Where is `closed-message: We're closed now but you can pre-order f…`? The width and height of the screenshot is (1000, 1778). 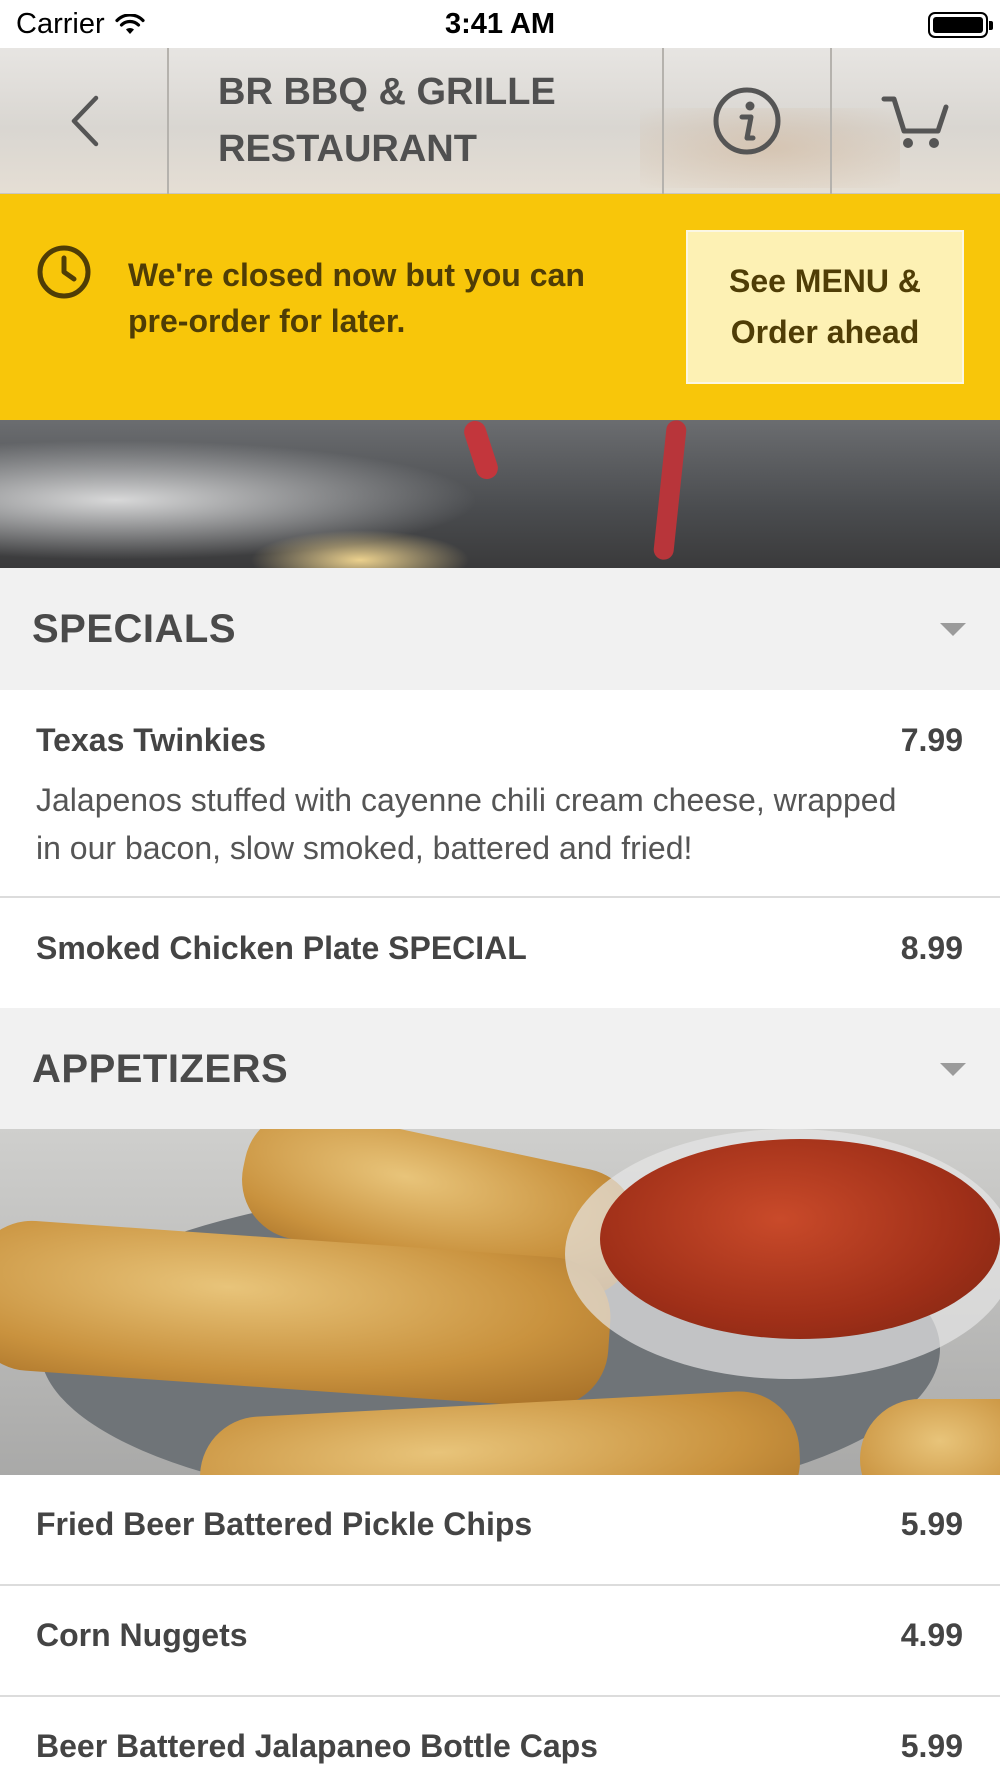
closed-message: We're closed now but you can pre-order f… is located at coordinates (356, 298).